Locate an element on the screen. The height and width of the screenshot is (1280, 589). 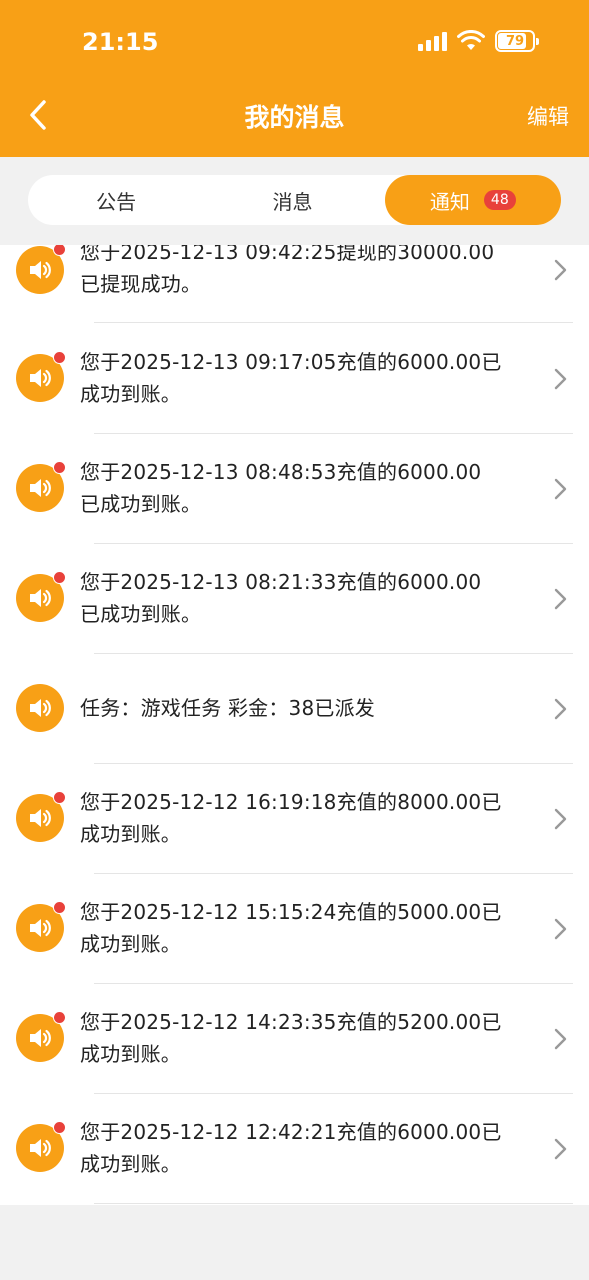
notification-item: 您于2025-12-13 08:48:53充值的6000.00 已成功到账。 is located at coordinates (294, 488).